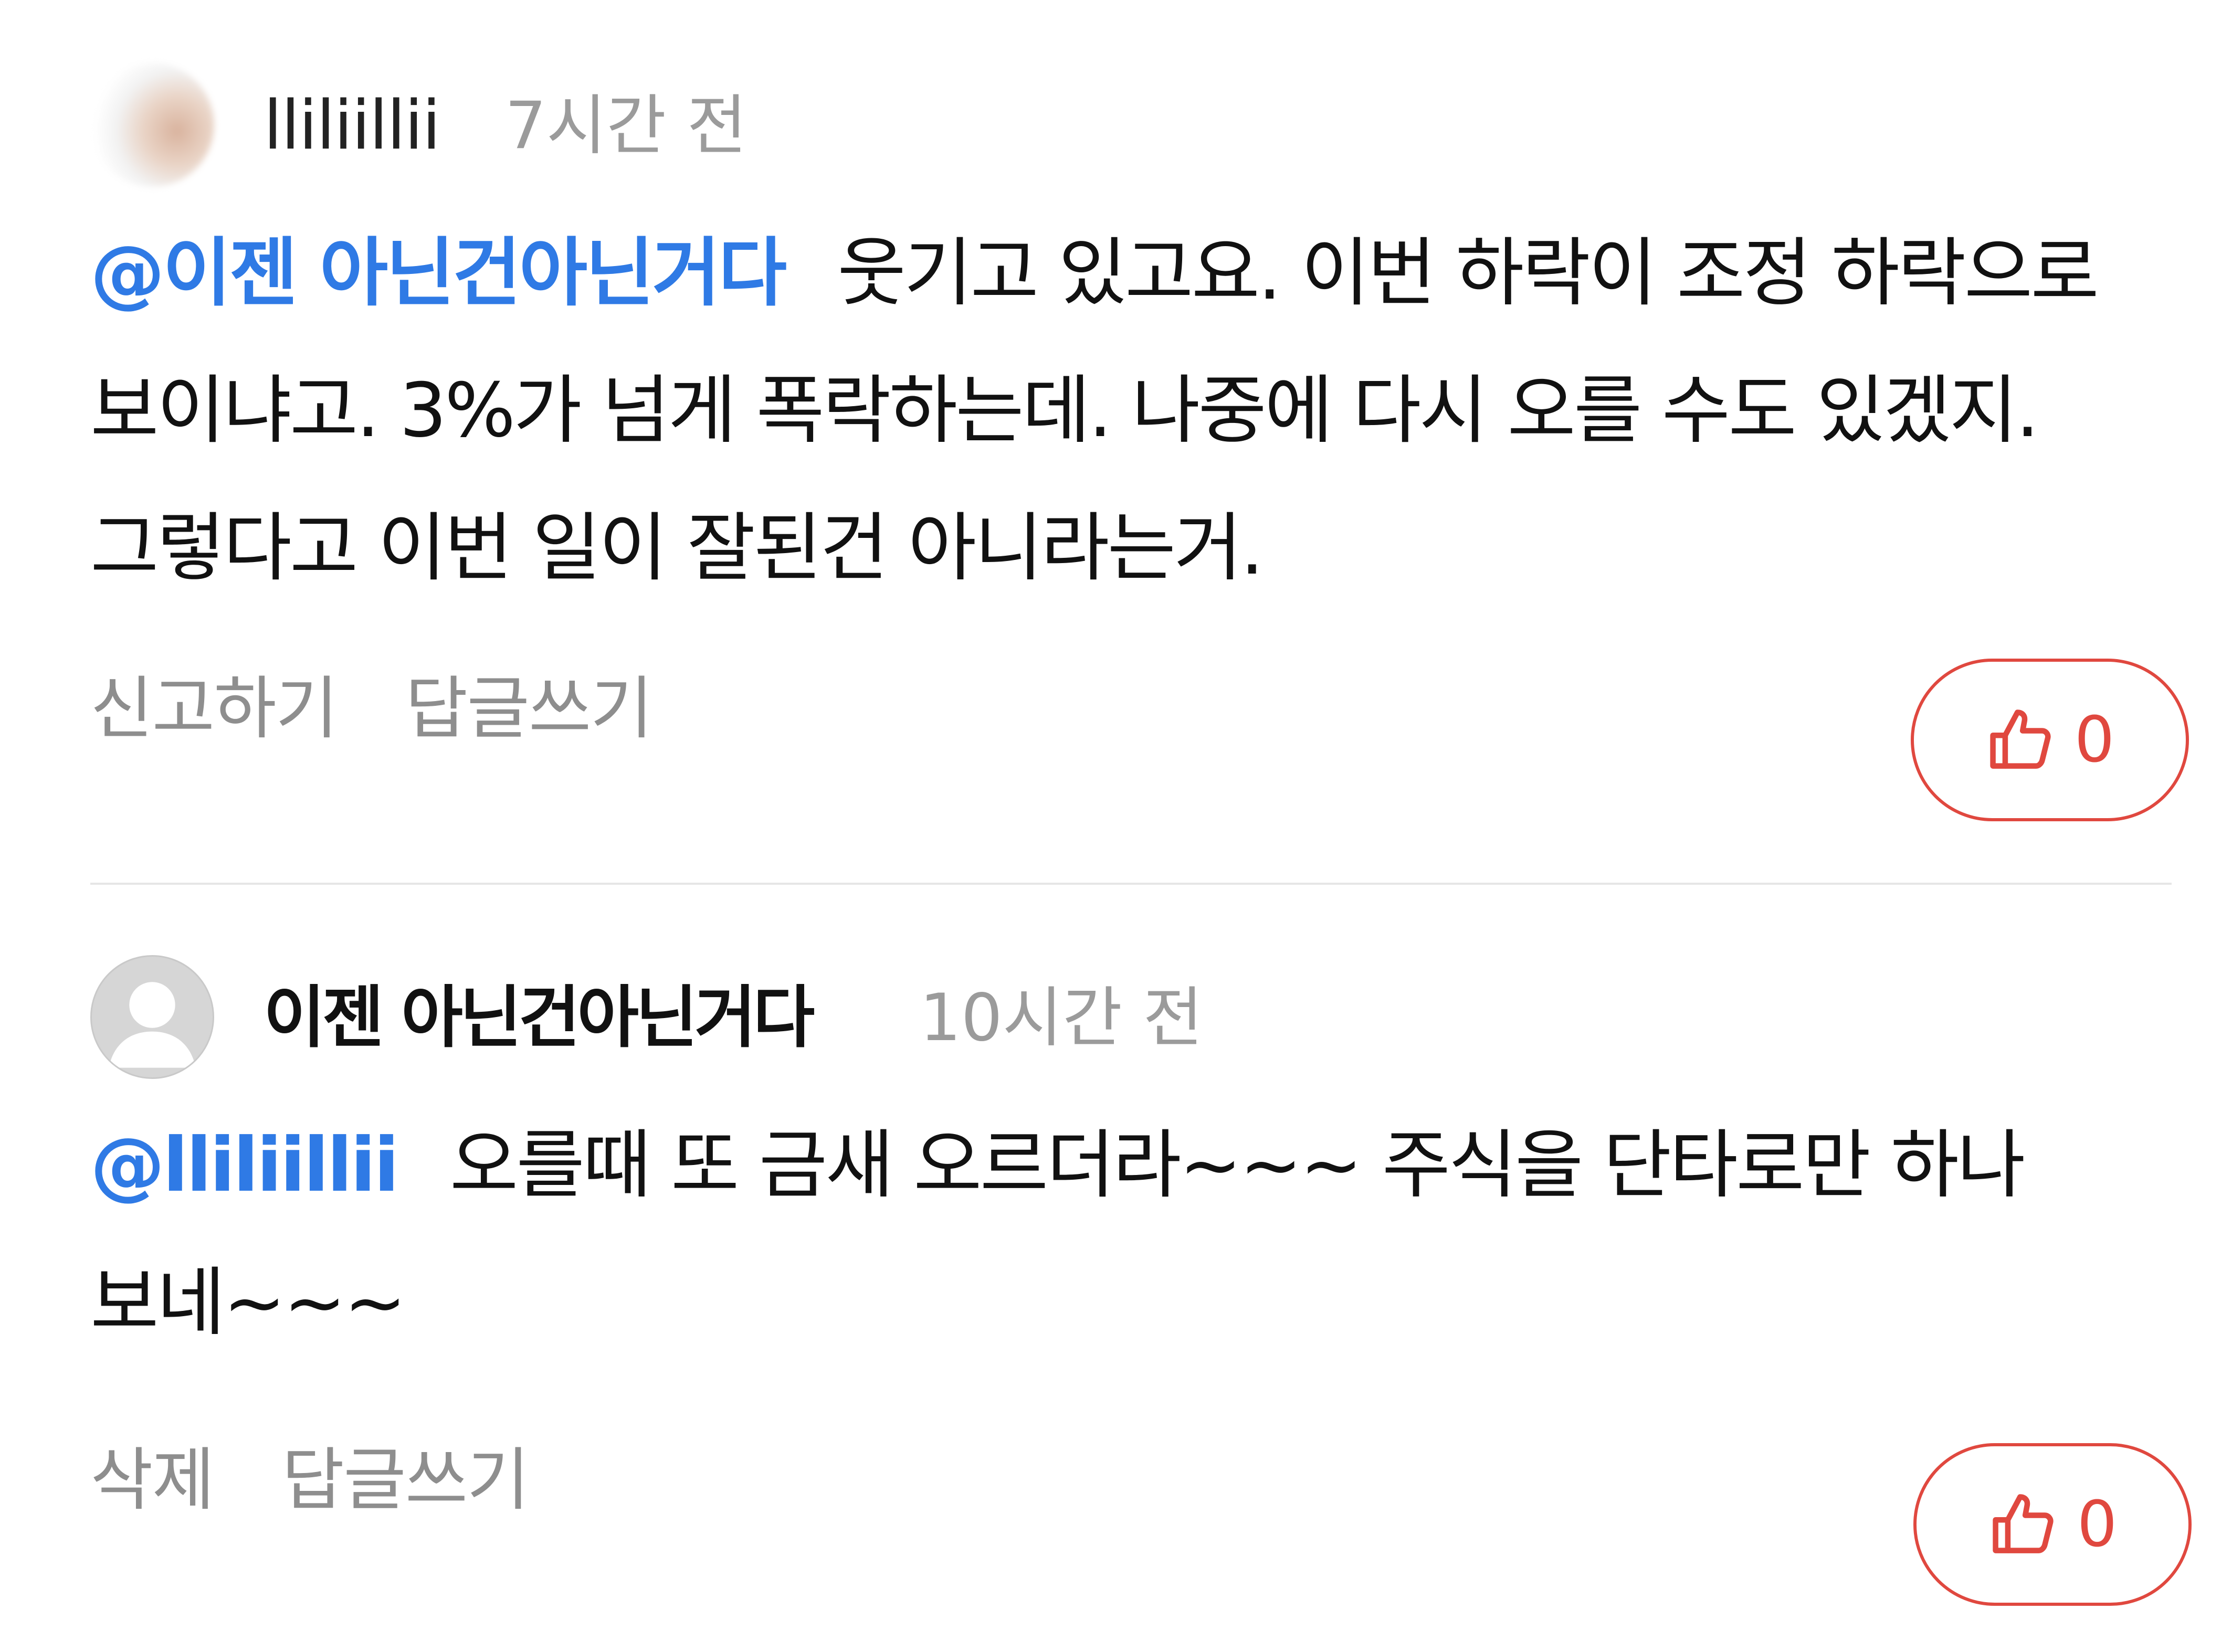 The width and height of the screenshot is (2232, 1652). I want to click on mention-link: @이젠 아닌건아닌거다, so click(438, 273).